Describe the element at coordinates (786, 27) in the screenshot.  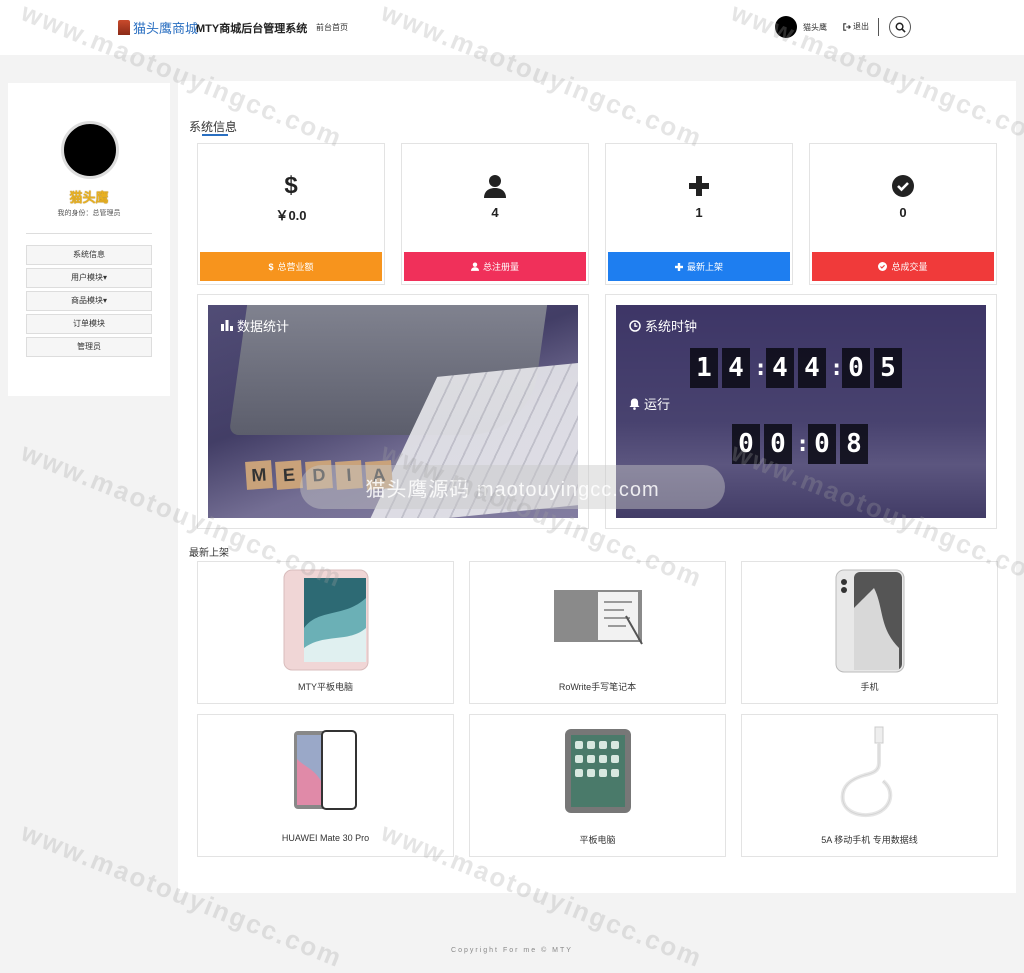
I see `header-avatar` at that location.